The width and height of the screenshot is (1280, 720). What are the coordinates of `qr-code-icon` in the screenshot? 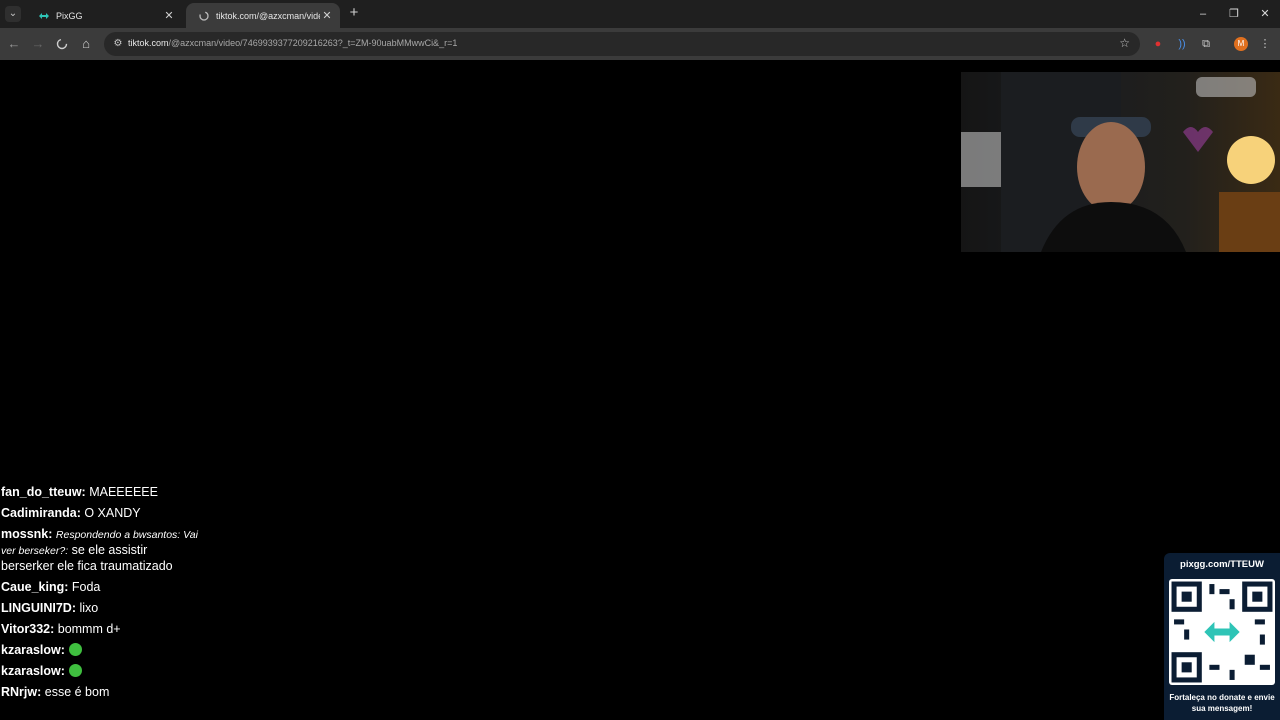 It's located at (1222, 632).